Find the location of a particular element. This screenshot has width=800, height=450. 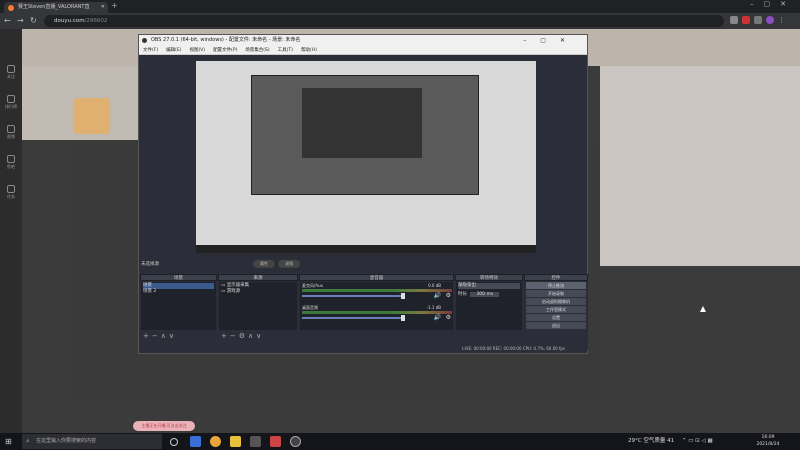

address-bar: ← → ↻ douyu.com/296602 ⋮ is located at coordinates (400, 21).